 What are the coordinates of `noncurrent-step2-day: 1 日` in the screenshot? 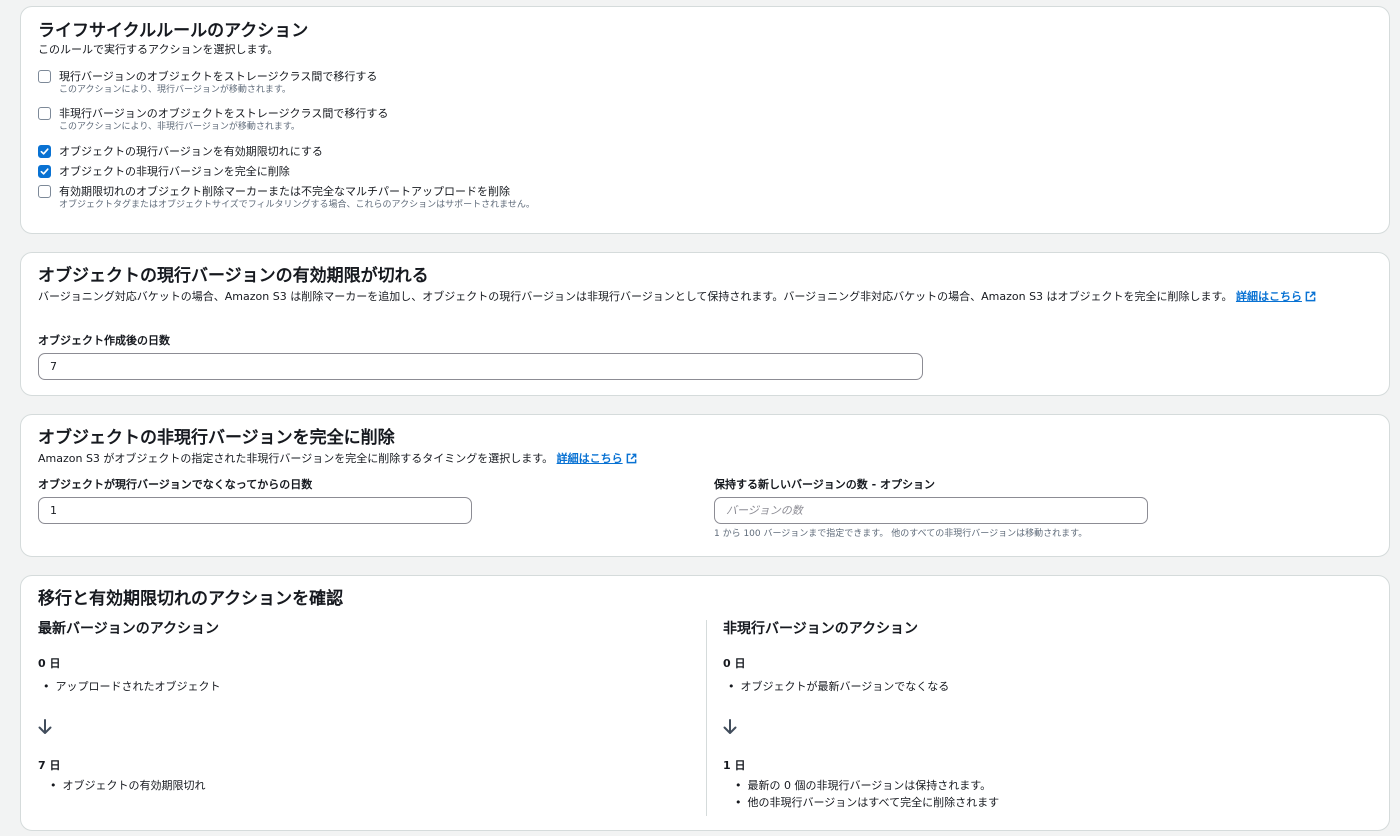 It's located at (734, 765).